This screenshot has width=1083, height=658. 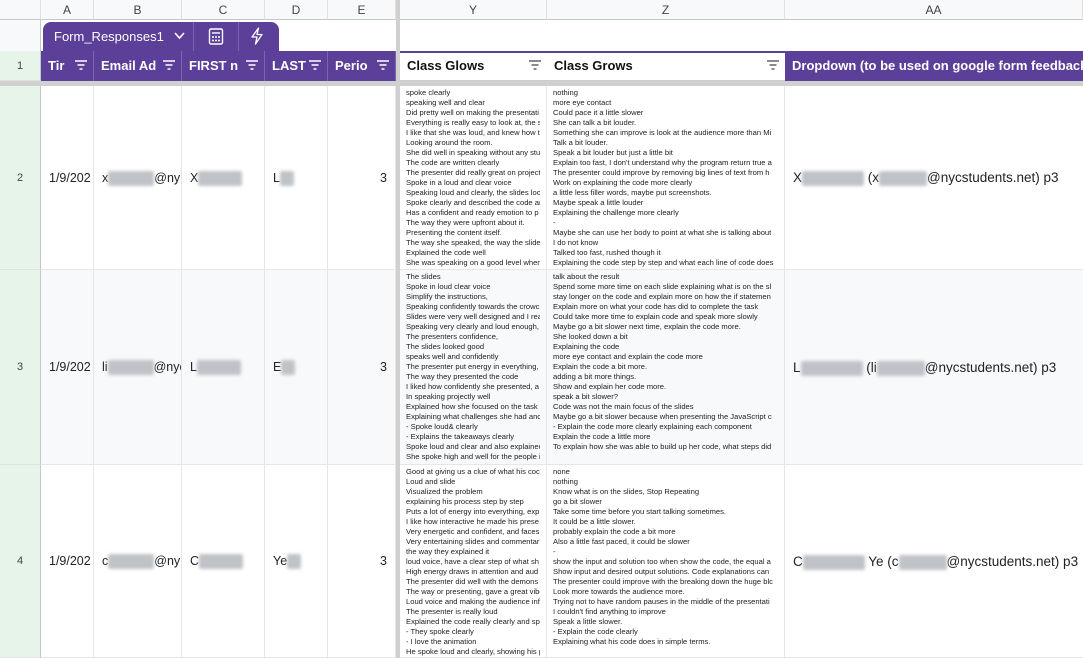 I want to click on glow-line: Spoke loud and clear and also explainec, so click(x=473, y=446).